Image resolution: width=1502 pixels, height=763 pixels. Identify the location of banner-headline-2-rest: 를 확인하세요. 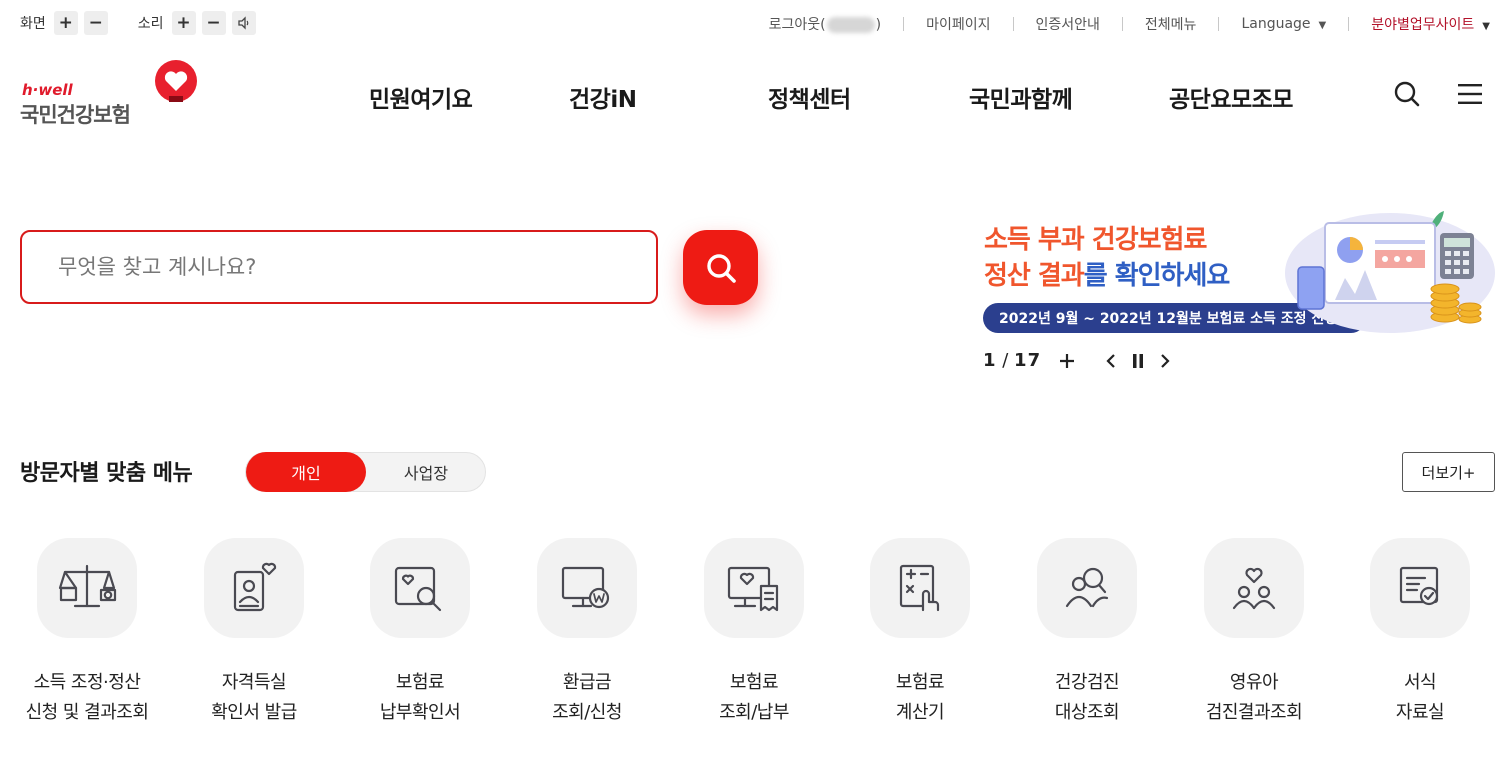
(1157, 276).